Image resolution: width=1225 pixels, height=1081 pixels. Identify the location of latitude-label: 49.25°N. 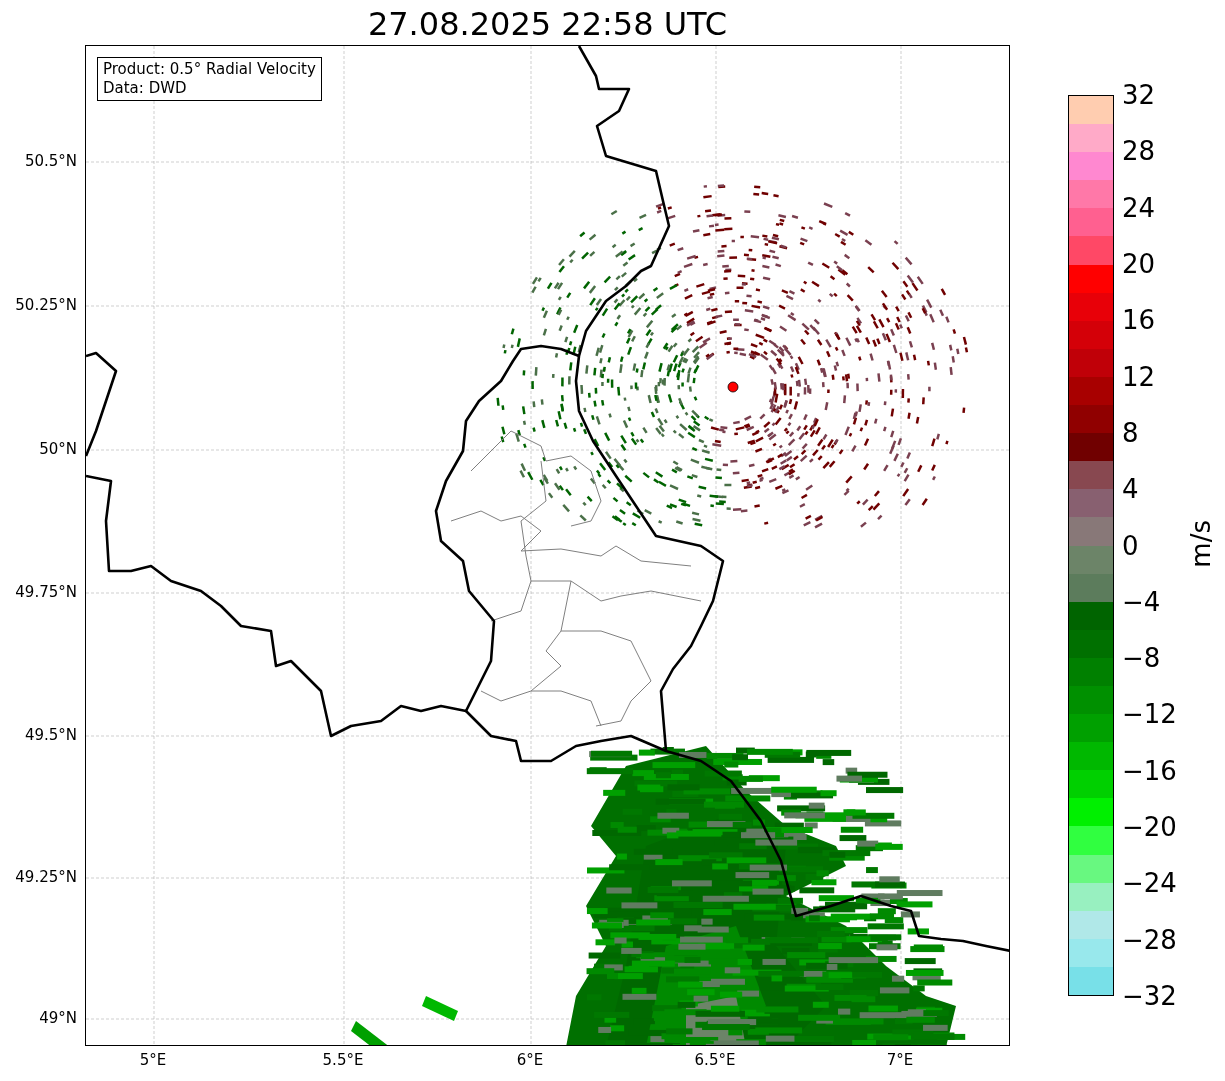
(46, 877).